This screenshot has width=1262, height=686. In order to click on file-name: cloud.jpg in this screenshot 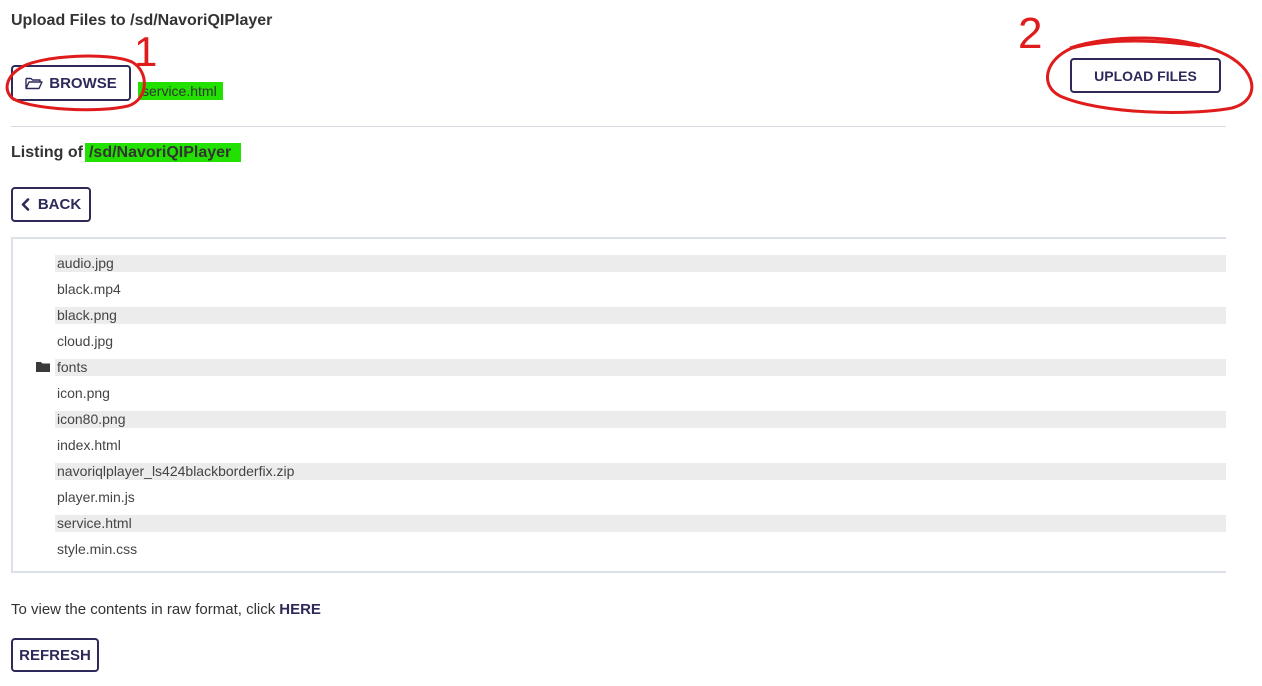, I will do `click(85, 341)`.